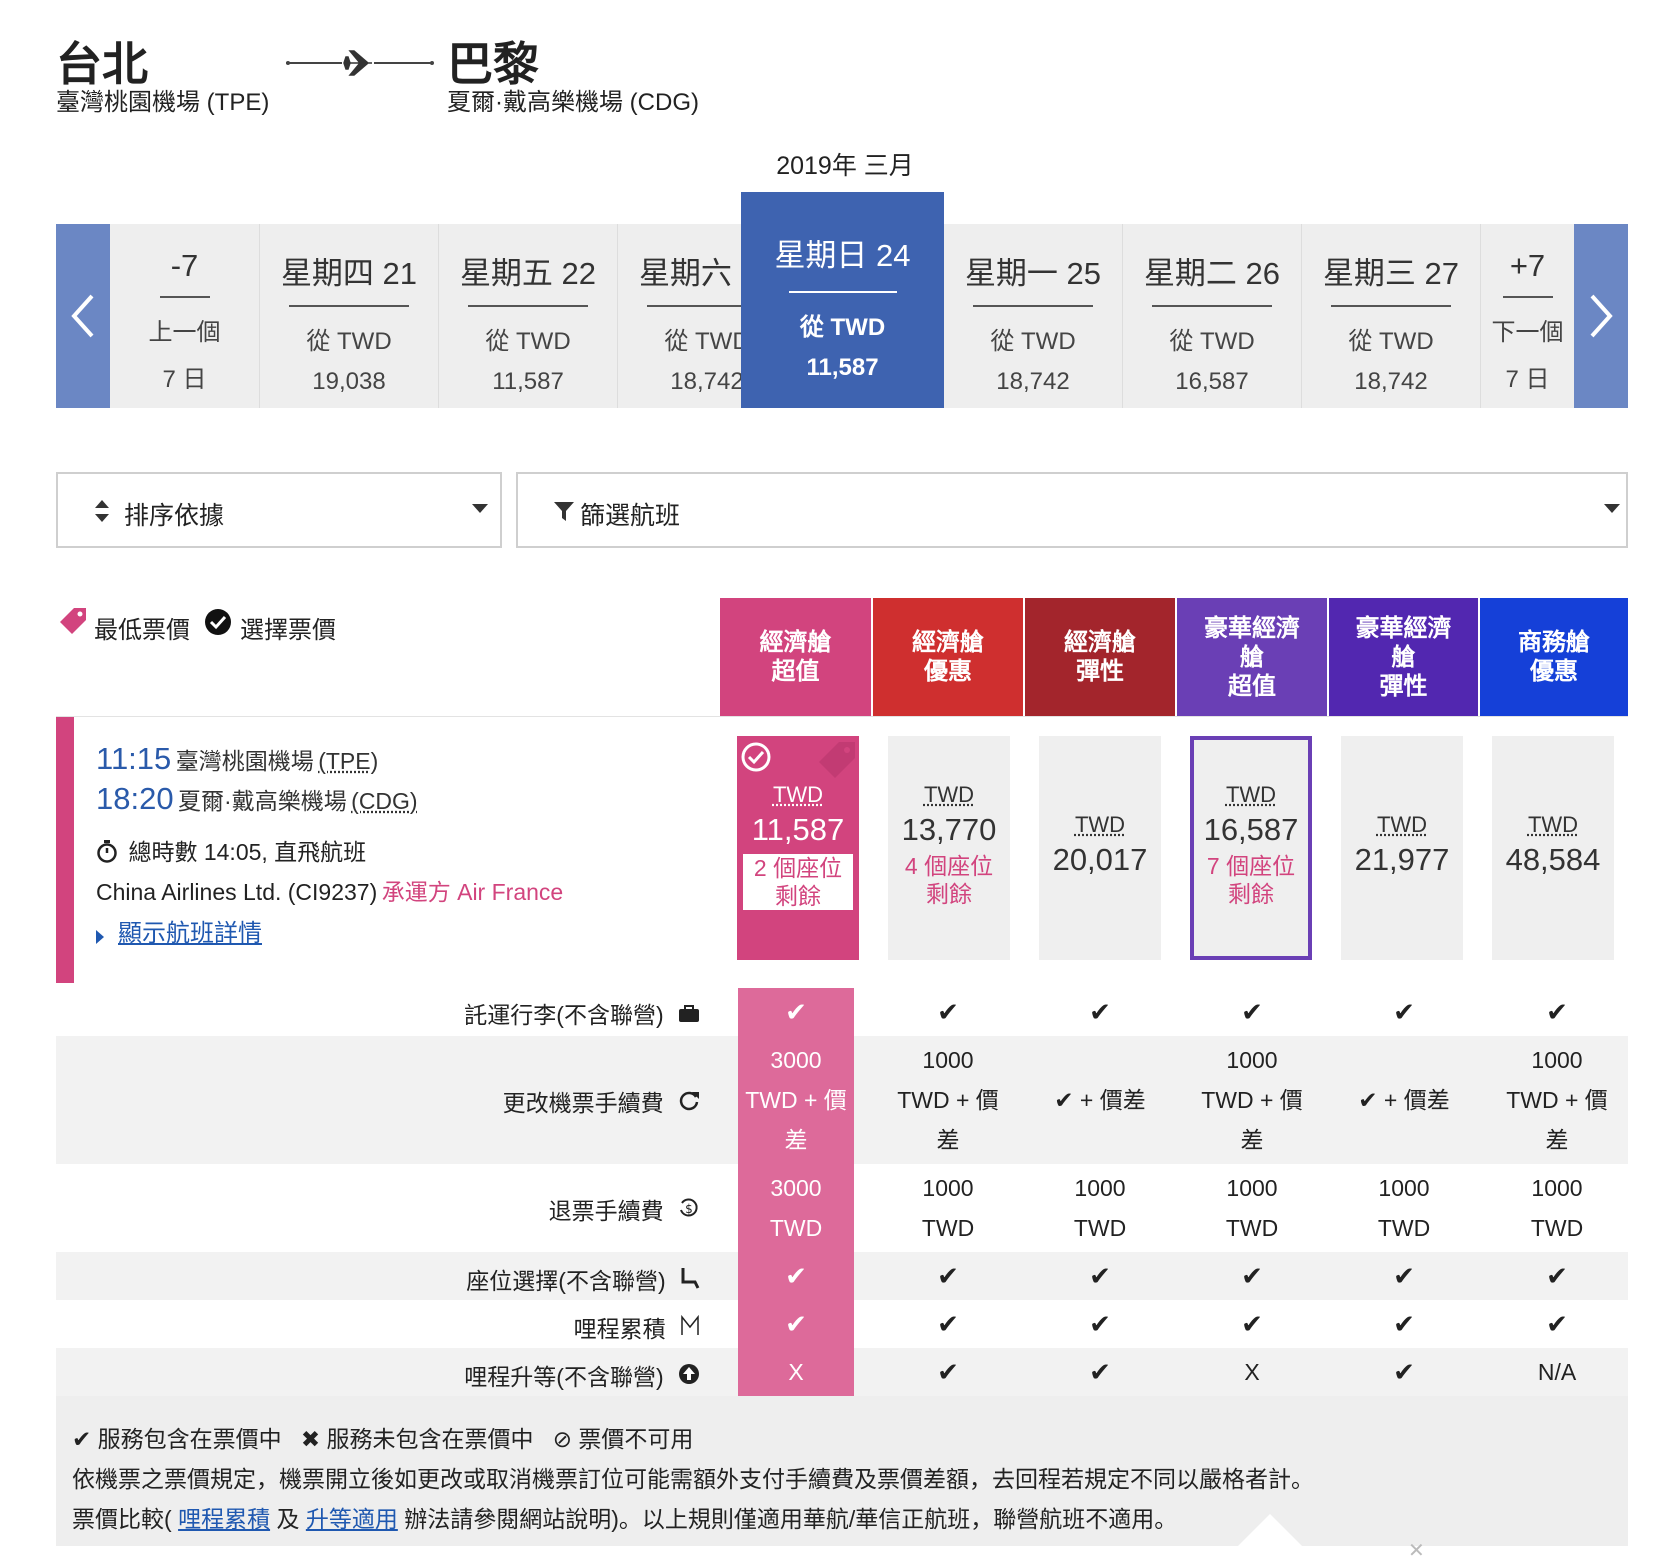  Describe the element at coordinates (842, 300) in the screenshot. I see `day-24-selected: 星期日 24 從 TWD 11,587` at that location.